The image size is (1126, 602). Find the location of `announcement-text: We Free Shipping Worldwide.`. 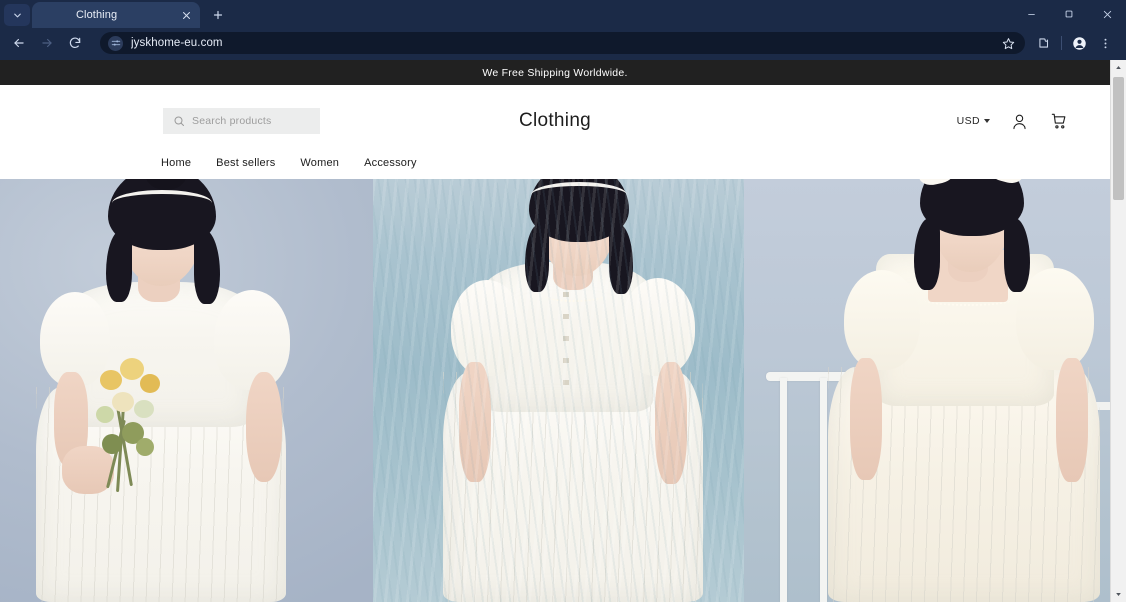

announcement-text: We Free Shipping Worldwide. is located at coordinates (555, 72).